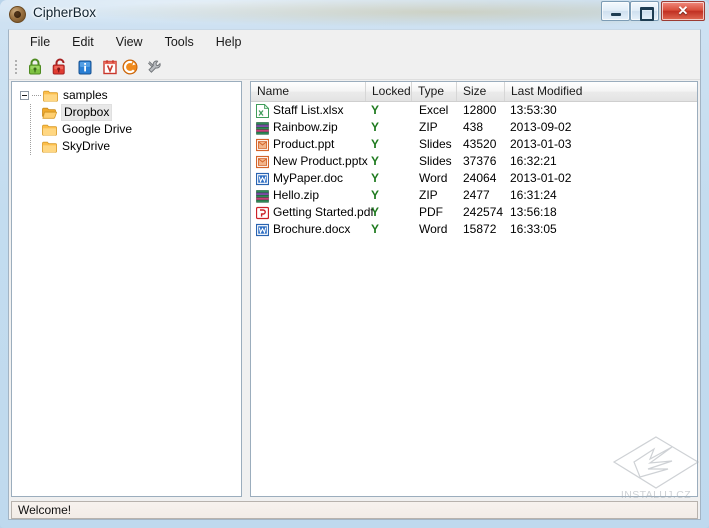 This screenshot has height=528, width=709. I want to click on file-size: 43520, so click(480, 144).